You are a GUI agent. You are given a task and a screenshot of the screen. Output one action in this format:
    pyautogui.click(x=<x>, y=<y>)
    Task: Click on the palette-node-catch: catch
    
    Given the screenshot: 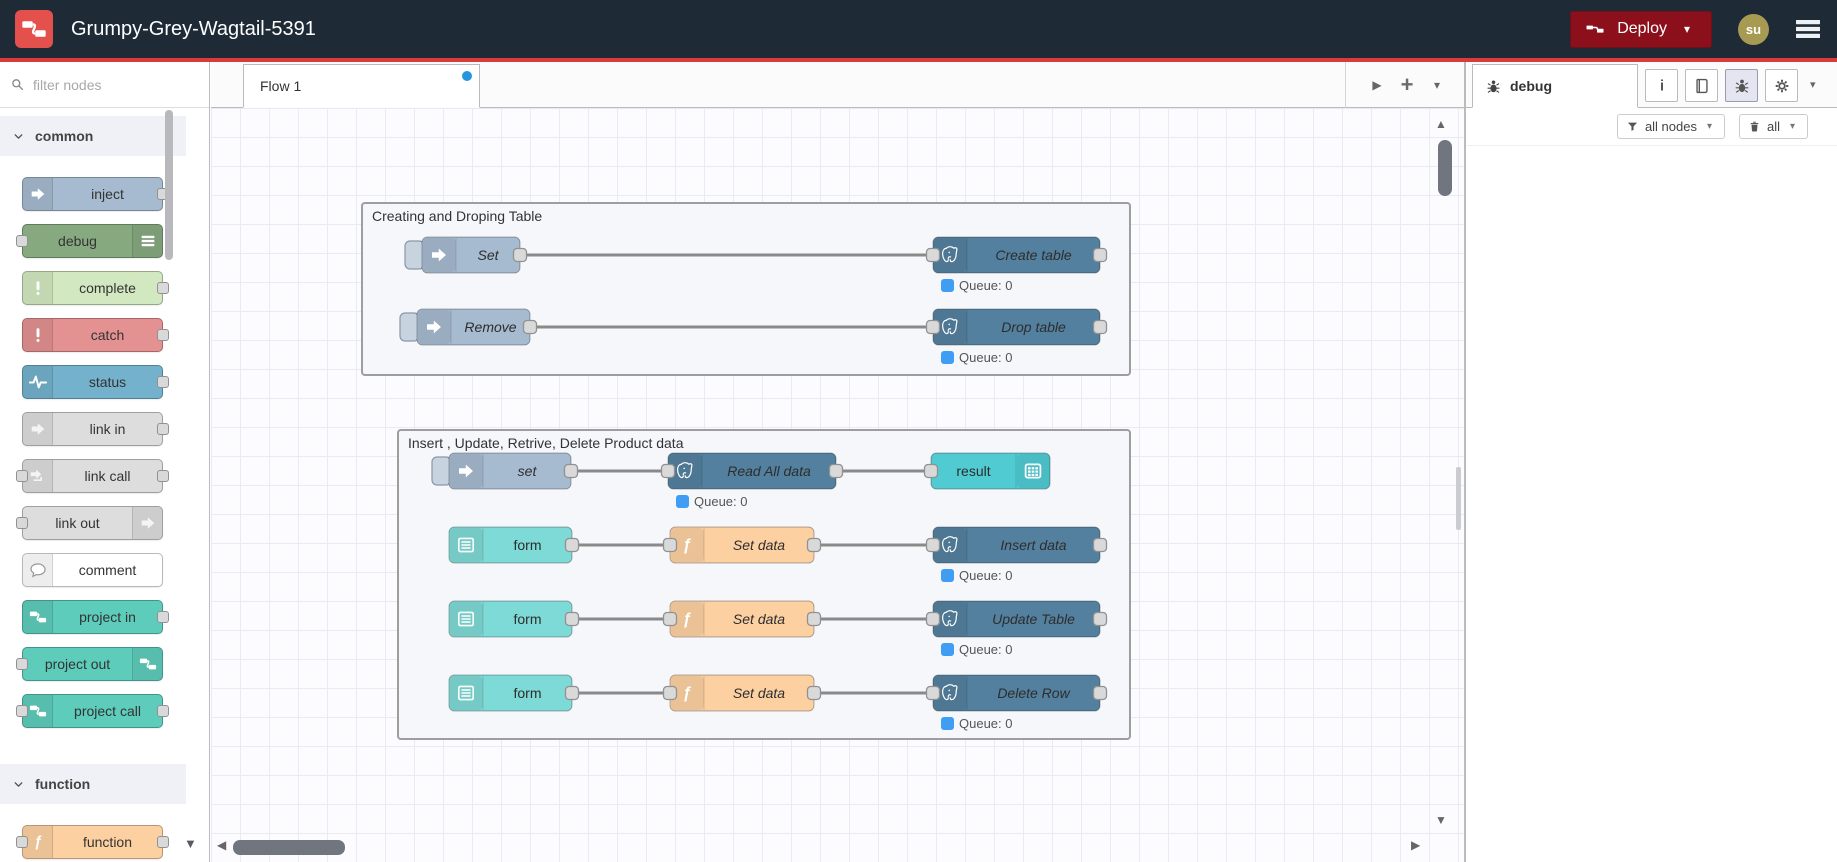 What is the action you would take?
    pyautogui.click(x=95, y=335)
    